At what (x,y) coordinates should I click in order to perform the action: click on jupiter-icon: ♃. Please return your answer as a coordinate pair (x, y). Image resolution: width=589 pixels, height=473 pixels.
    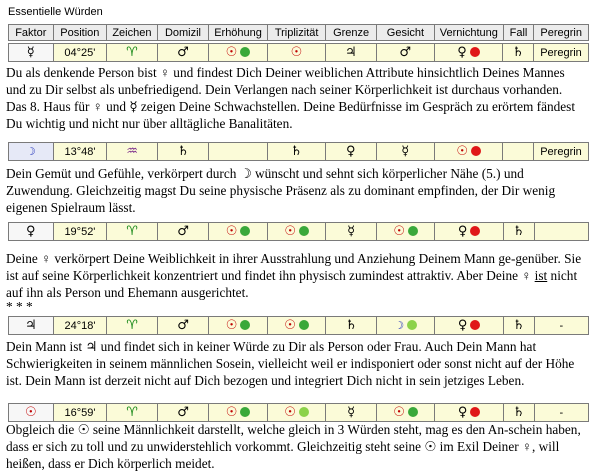
    Looking at the image, I should click on (30, 325).